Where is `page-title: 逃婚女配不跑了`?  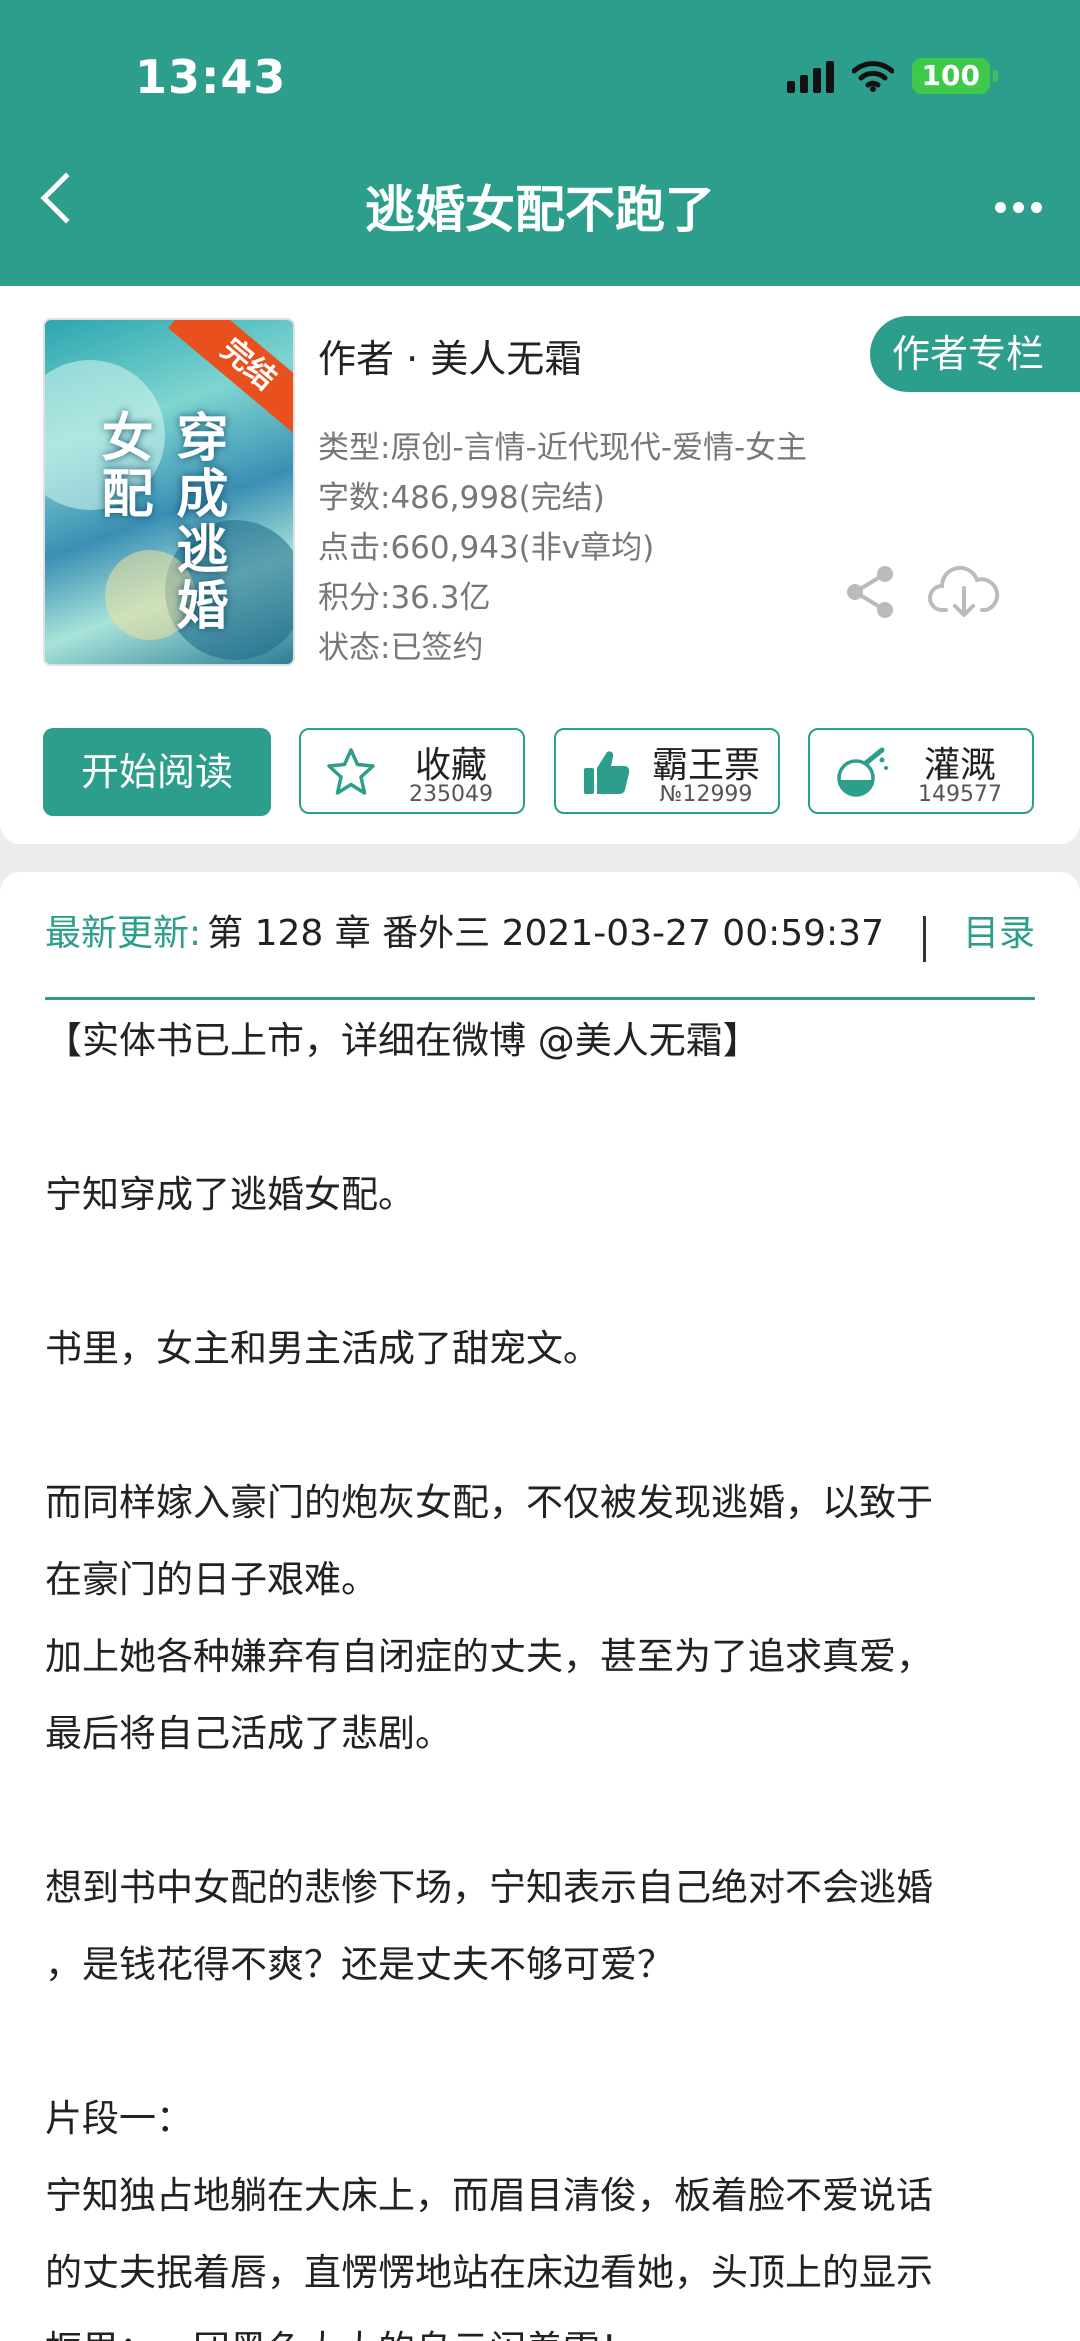
page-title: 逃婚女配不跑了 is located at coordinates (540, 210).